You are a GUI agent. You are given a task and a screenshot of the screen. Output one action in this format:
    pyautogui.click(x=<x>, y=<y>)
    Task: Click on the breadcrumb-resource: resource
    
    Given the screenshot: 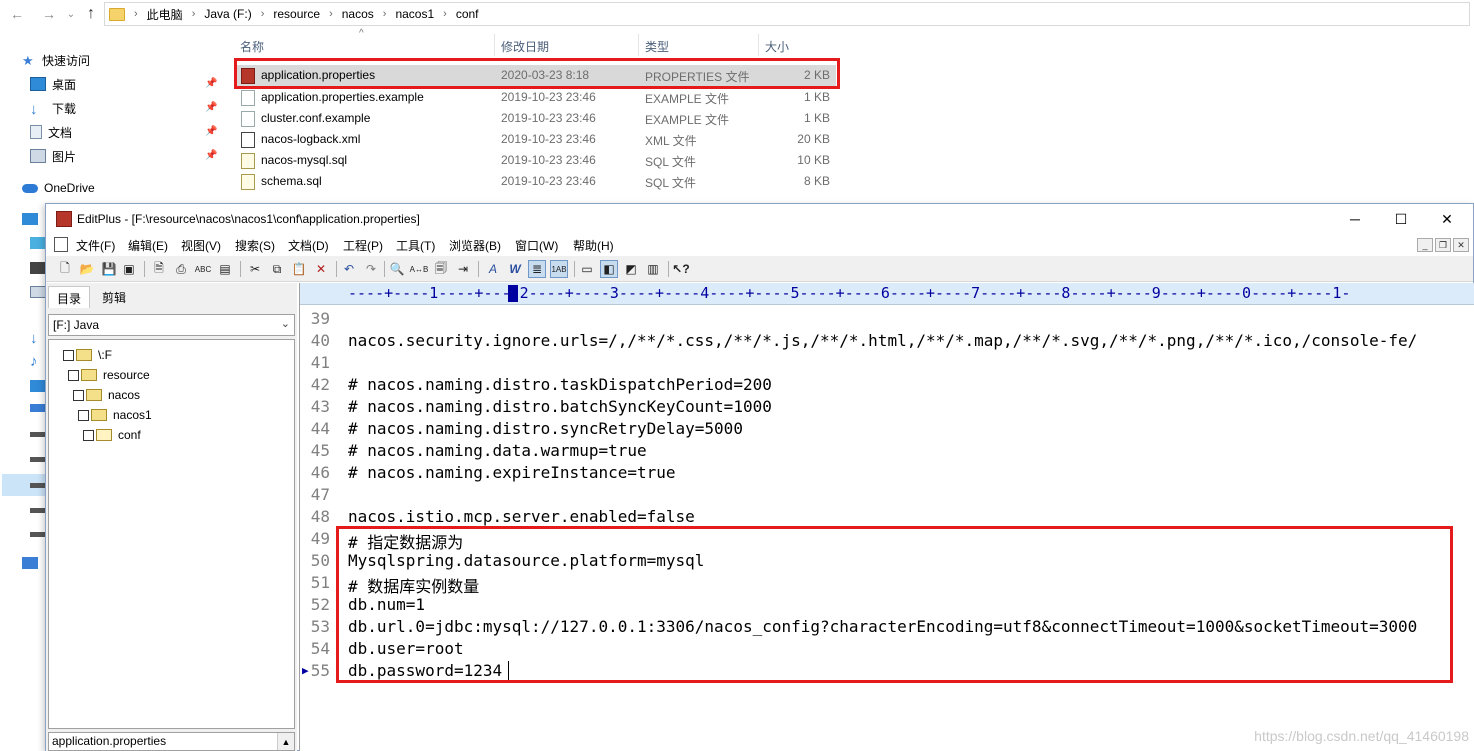 What is the action you would take?
    pyautogui.click(x=296, y=14)
    